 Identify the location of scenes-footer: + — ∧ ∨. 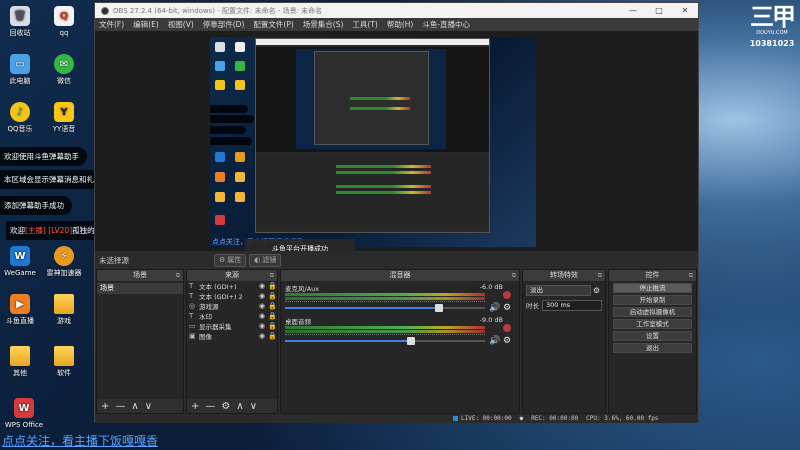
(140, 406).